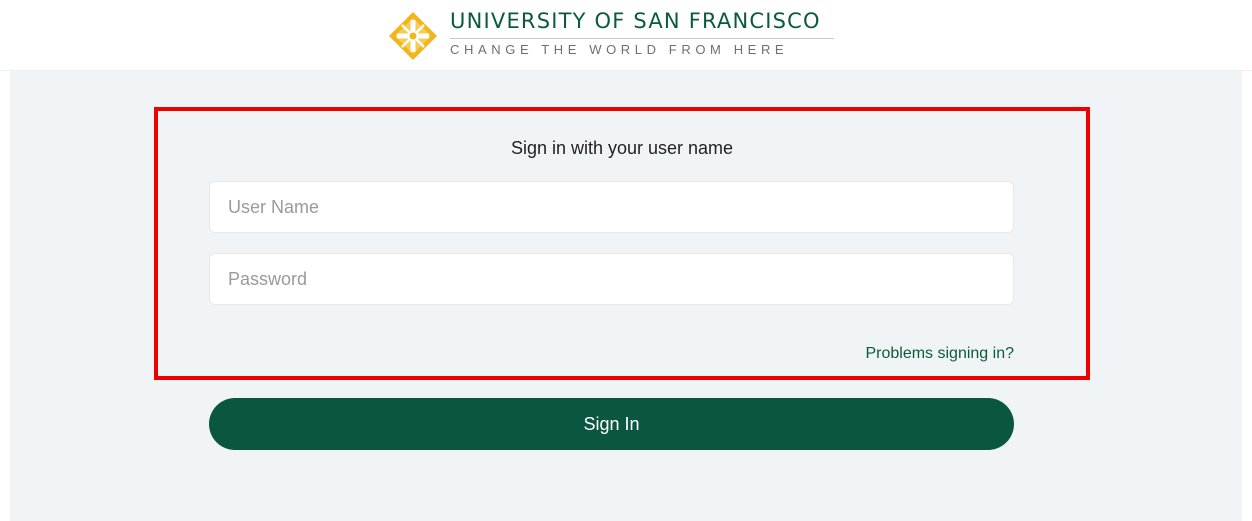  Describe the element at coordinates (413, 36) in the screenshot. I see `usf-cross-logo-icon` at that location.